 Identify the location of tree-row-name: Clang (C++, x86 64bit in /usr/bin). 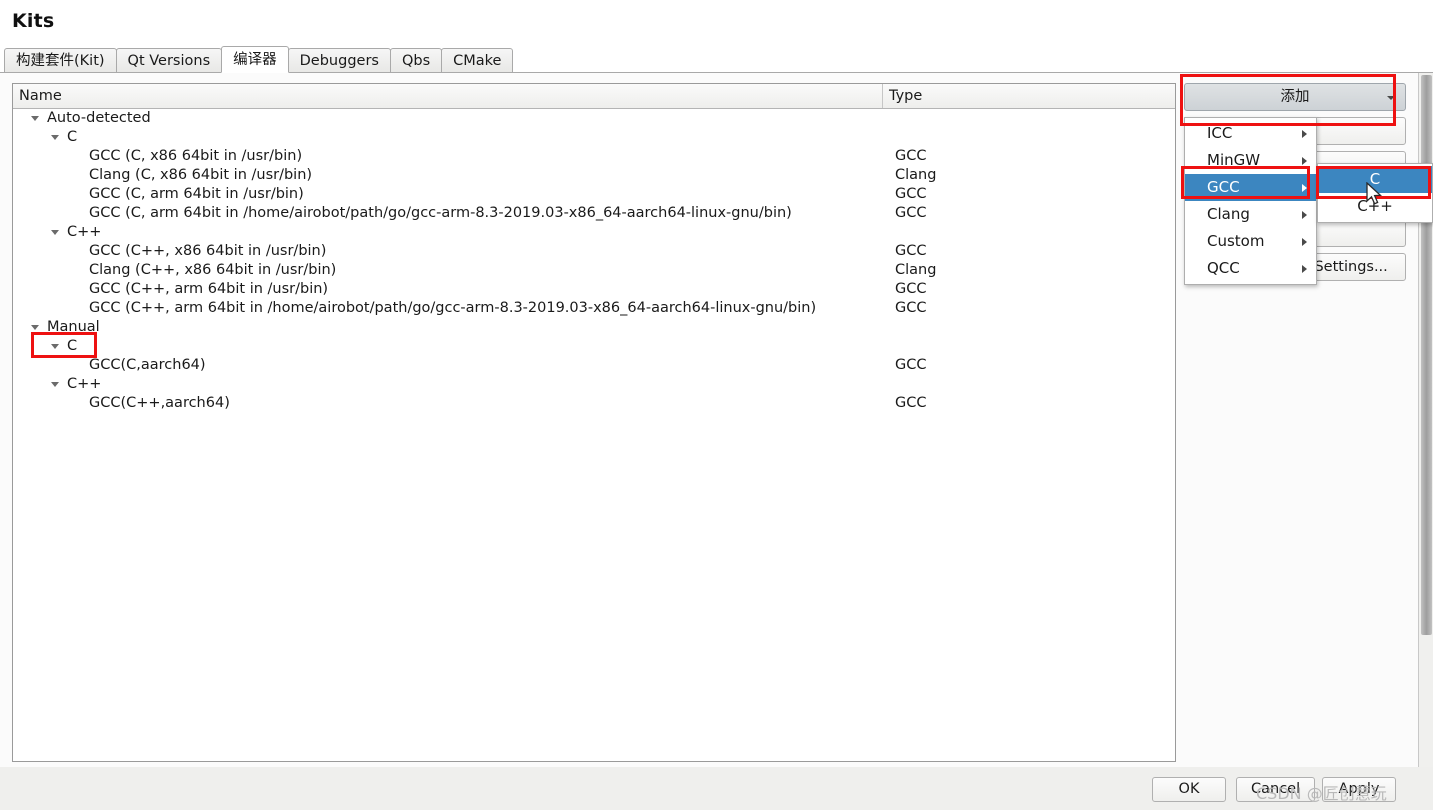
(213, 270).